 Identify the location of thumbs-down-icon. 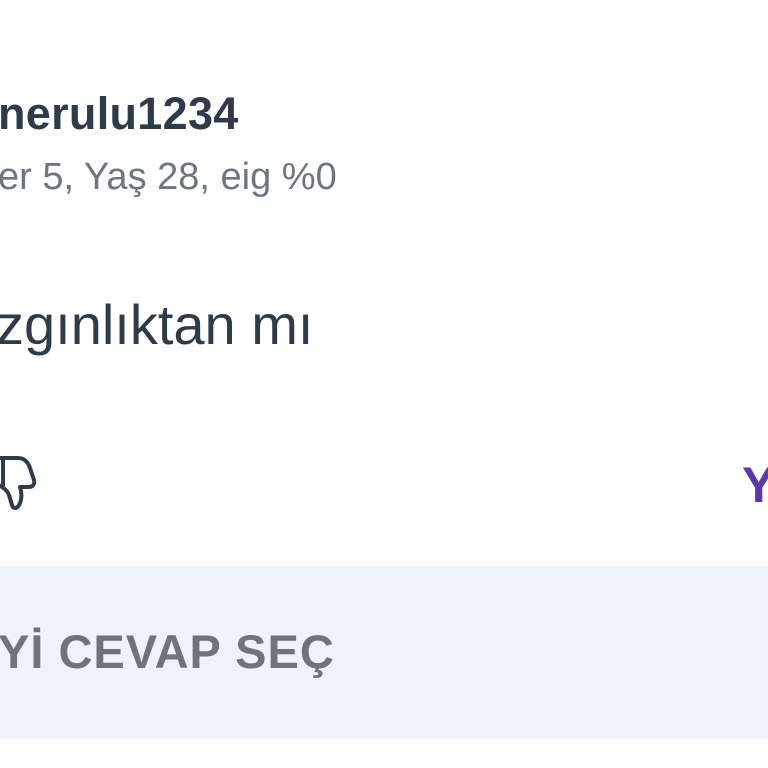
(21, 481).